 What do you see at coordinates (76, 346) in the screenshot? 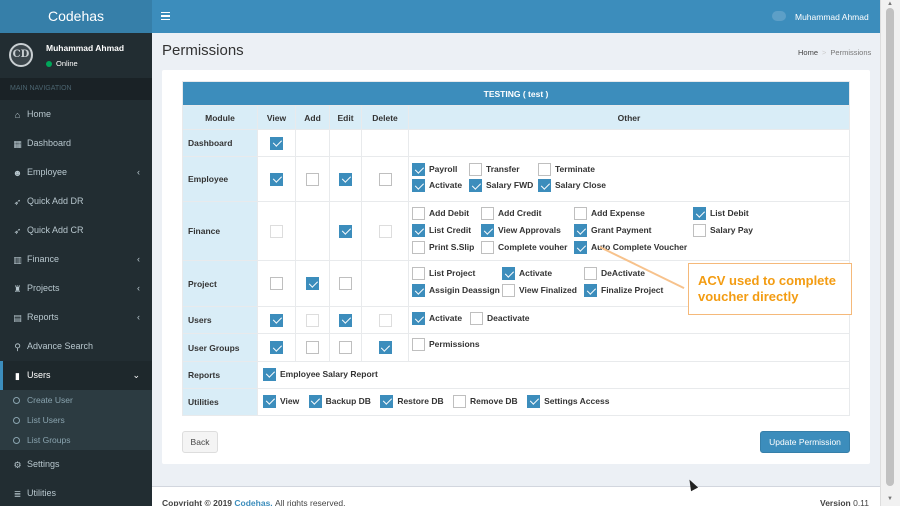
I see `sidebar-item-advance-search: ⚲ Advance Search` at bounding box center [76, 346].